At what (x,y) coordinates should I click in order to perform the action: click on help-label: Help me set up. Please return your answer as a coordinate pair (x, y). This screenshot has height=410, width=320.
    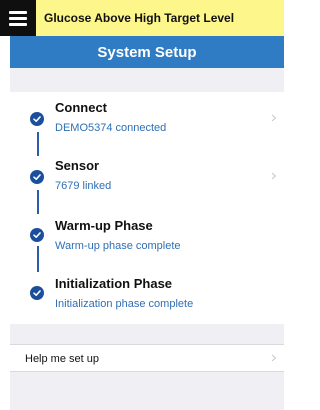
    Looking at the image, I should click on (62, 359).